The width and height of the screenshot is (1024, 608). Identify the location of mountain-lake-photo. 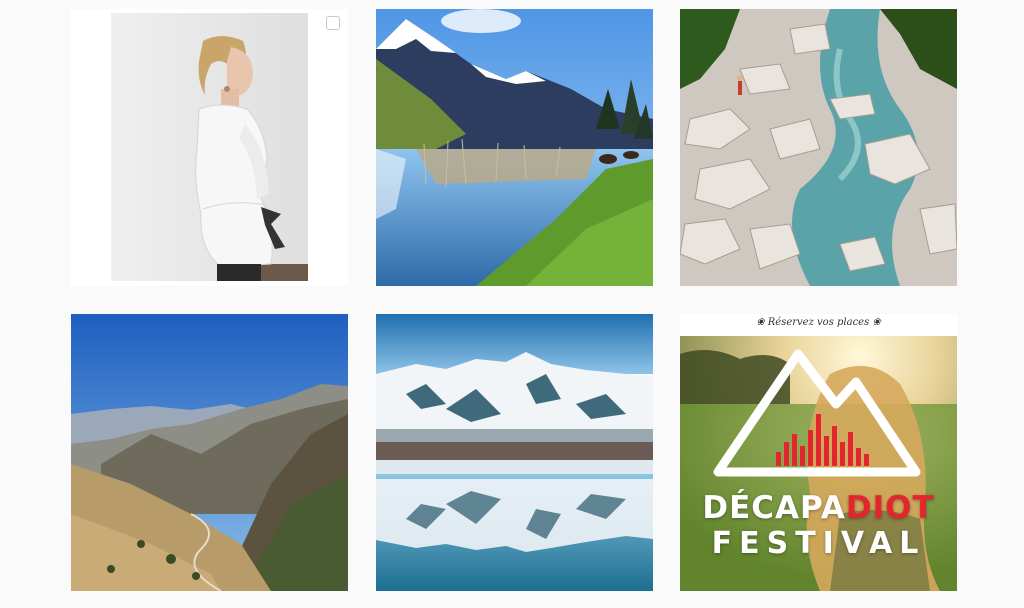
(514, 147).